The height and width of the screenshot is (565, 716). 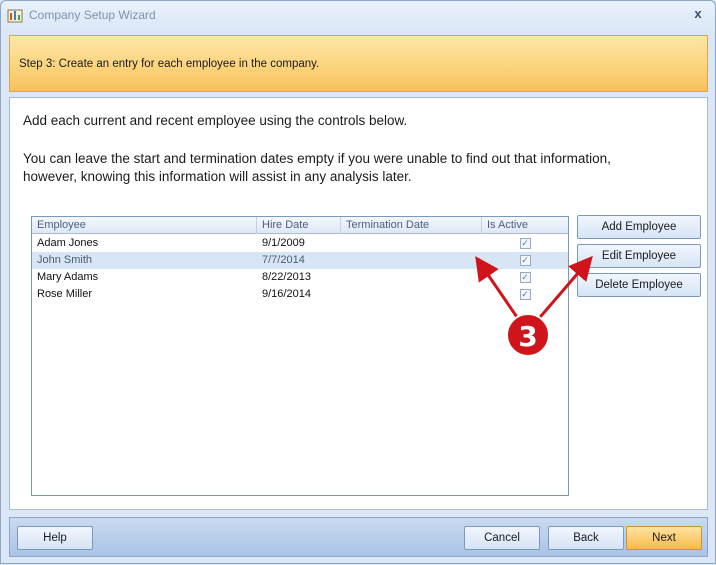 What do you see at coordinates (68, 243) in the screenshot?
I see `cell-employee: Adam Jones` at bounding box center [68, 243].